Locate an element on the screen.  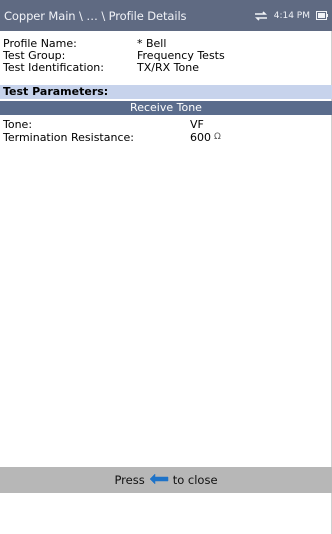
battery-icon is located at coordinates (322, 15).